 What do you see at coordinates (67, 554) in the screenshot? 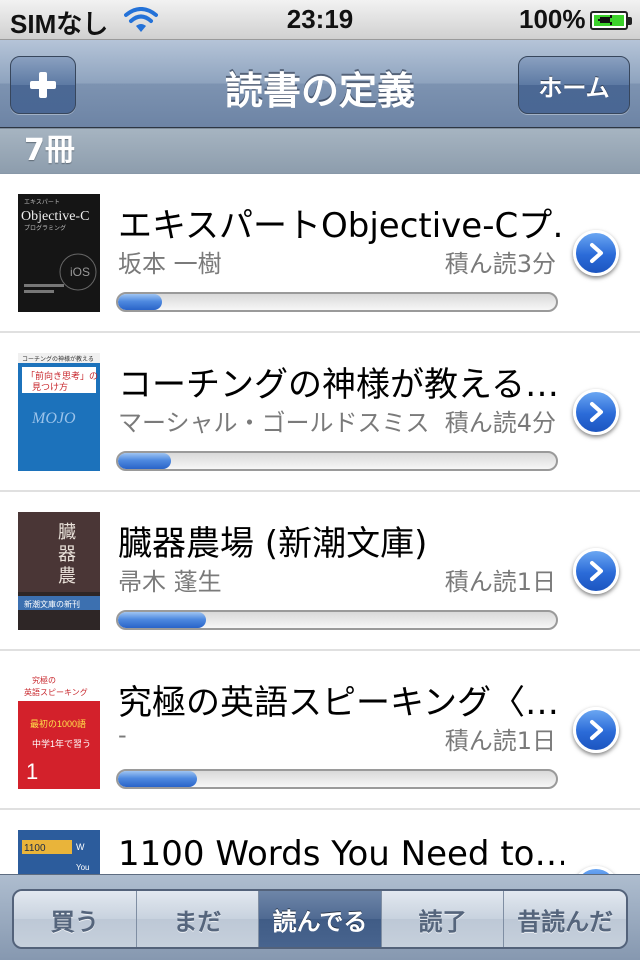
I see `svg-text: 器` at bounding box center [67, 554].